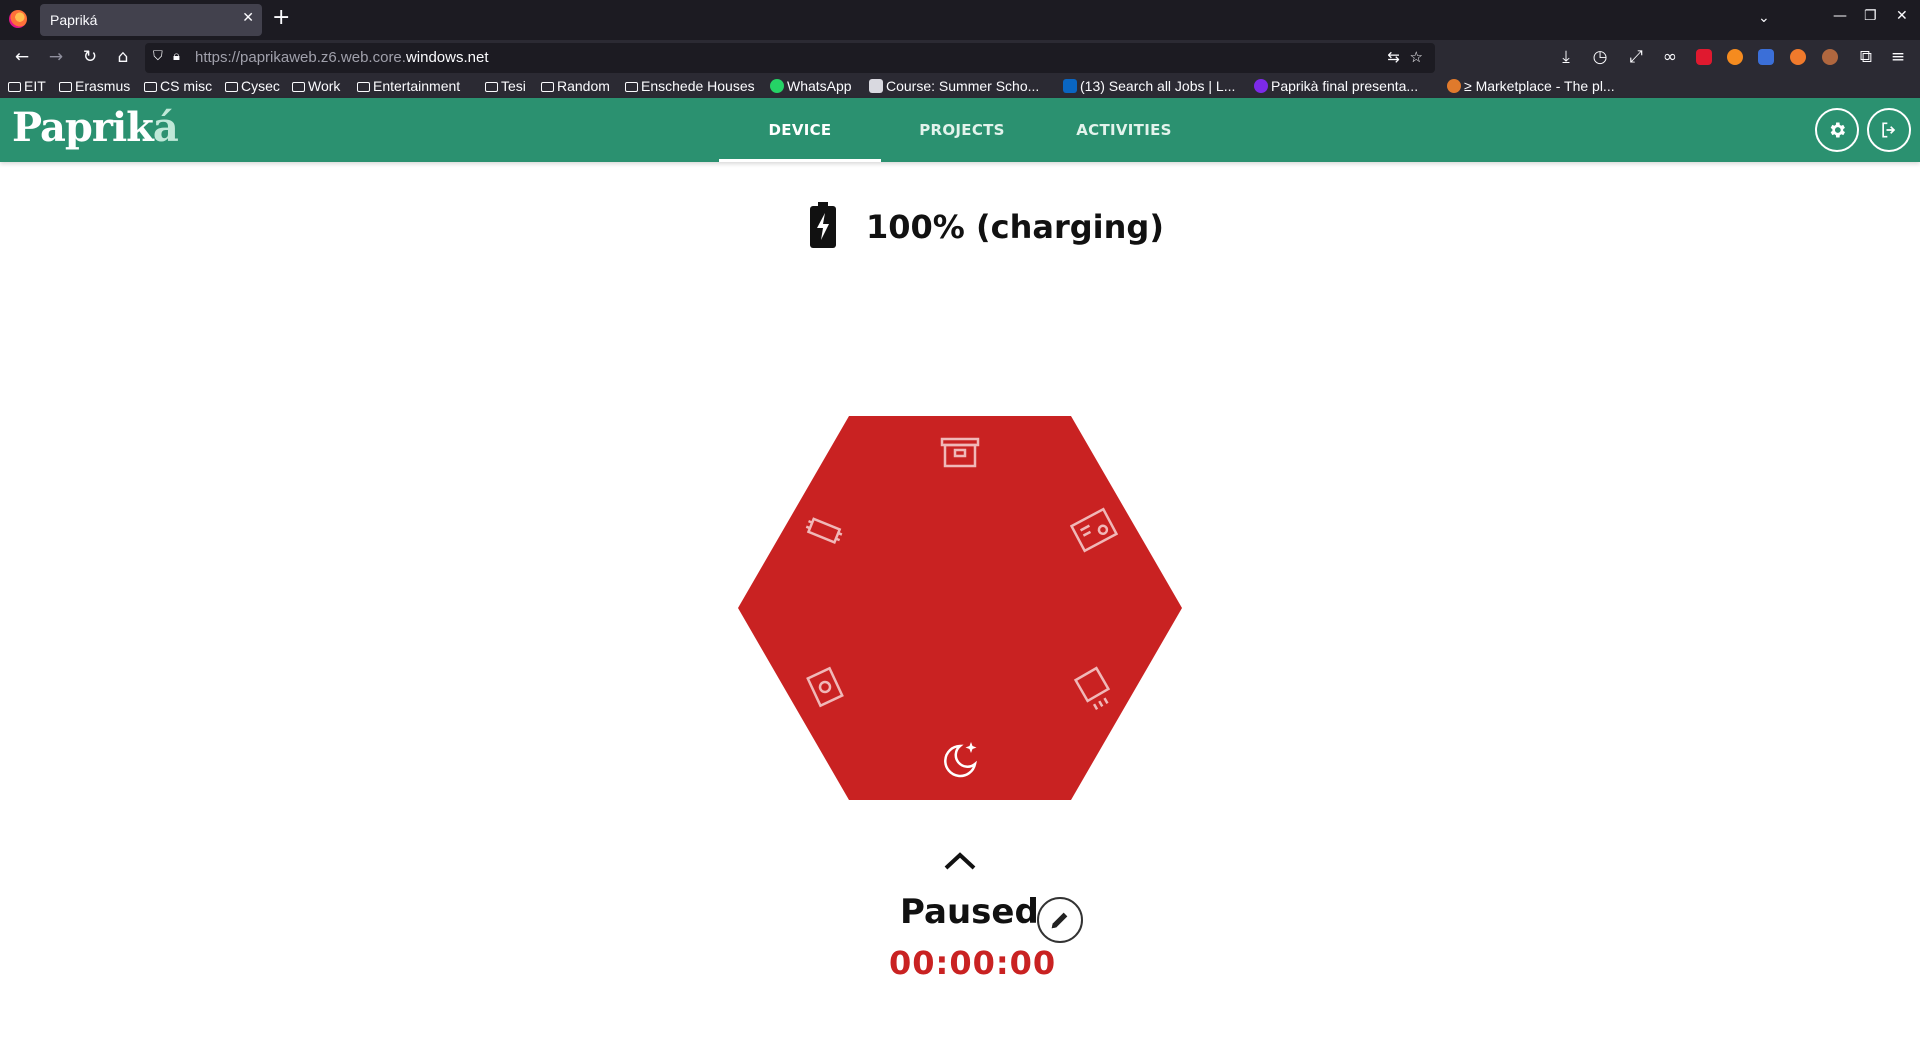 This screenshot has width=1920, height=1053. I want to click on window-close-icon: ✕, so click(1902, 16).